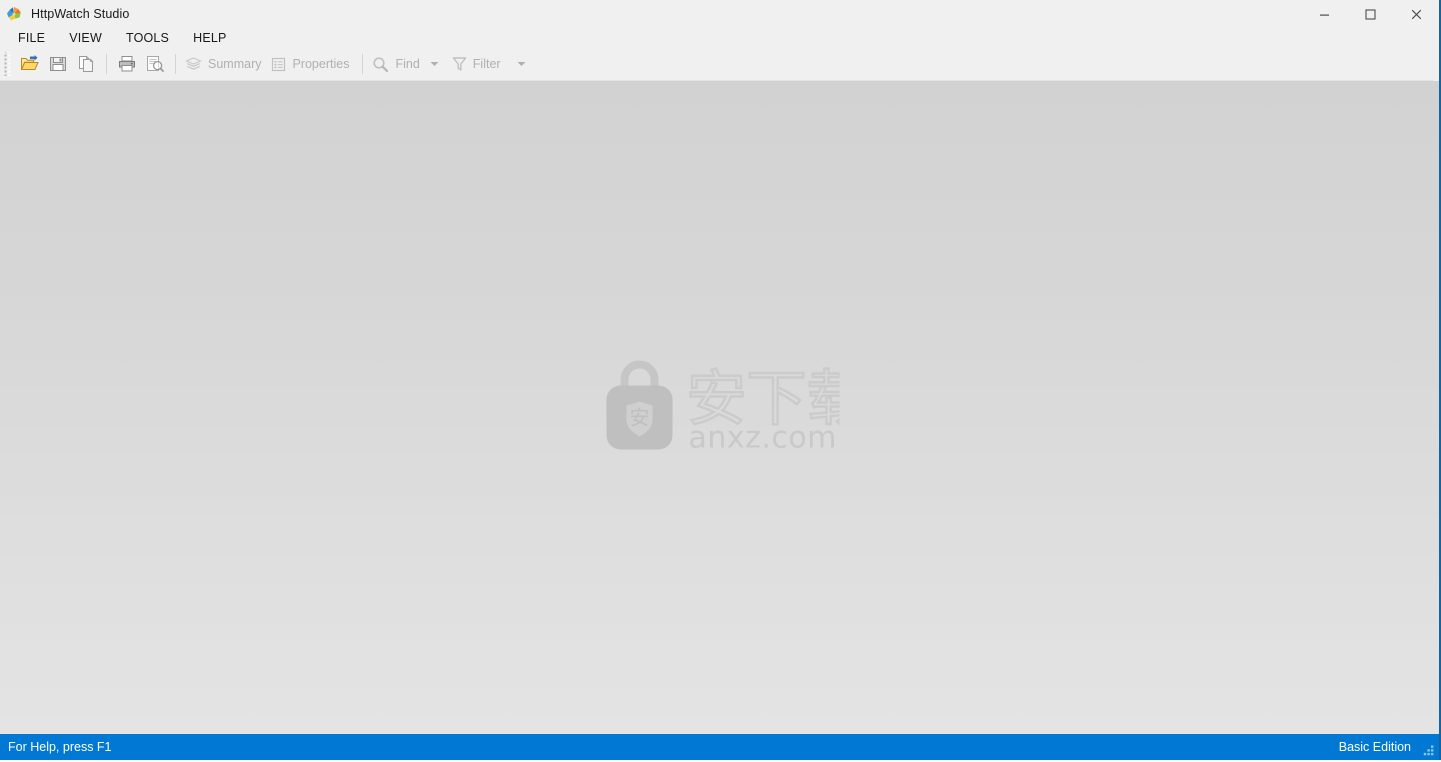  What do you see at coordinates (153, 38) in the screenshot?
I see `menu-tools: TOOLS` at bounding box center [153, 38].